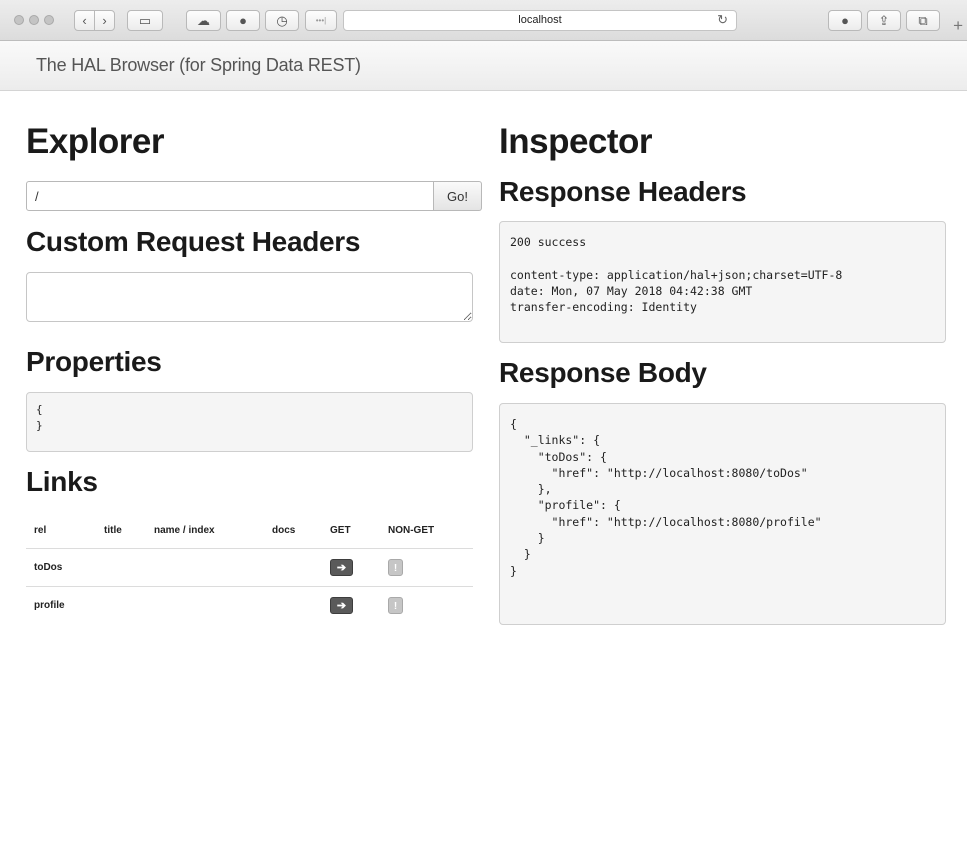 Image resolution: width=967 pixels, height=852 pixels. I want to click on col-docs: docs, so click(284, 530).